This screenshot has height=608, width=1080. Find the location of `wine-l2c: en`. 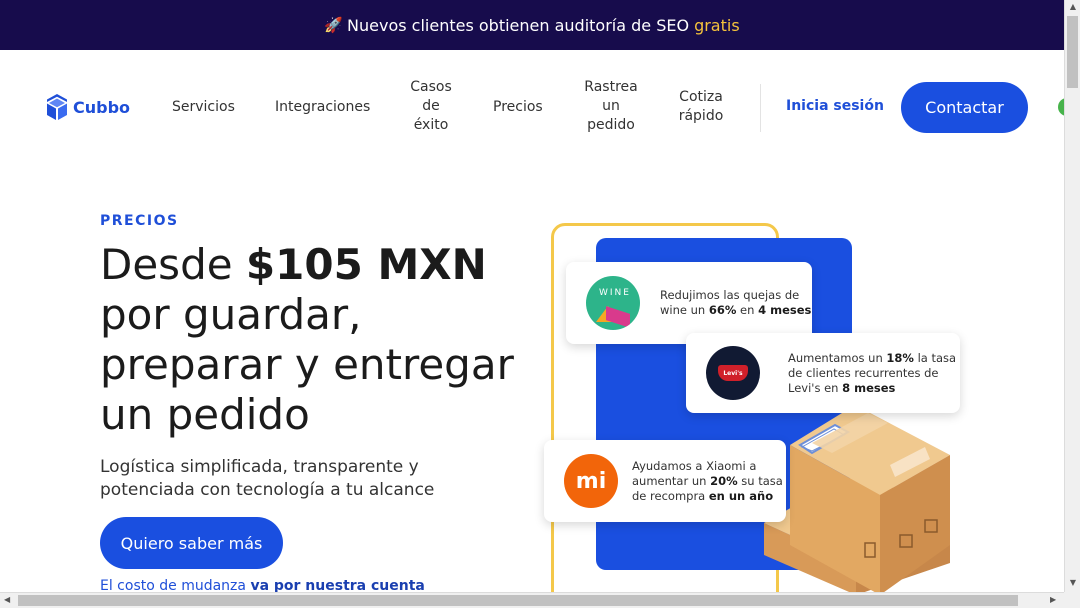

wine-l2c: en is located at coordinates (747, 310).